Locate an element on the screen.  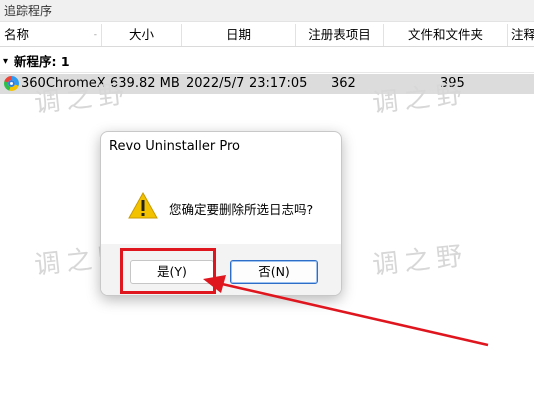
column-name: 名称 - is located at coordinates (51, 35).